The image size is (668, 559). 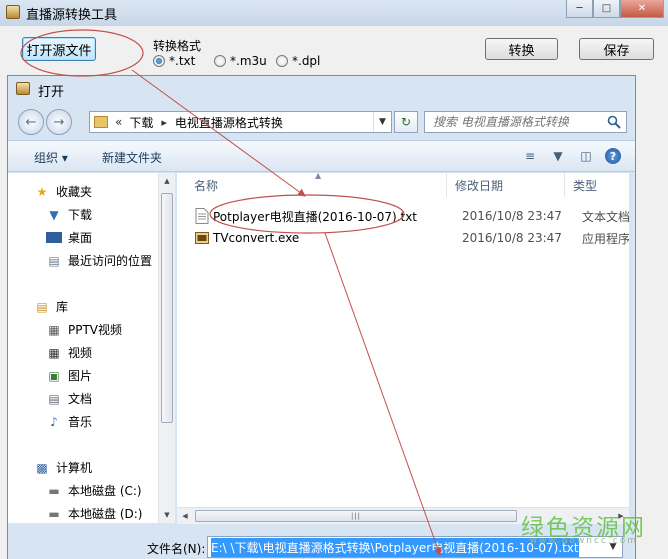 What do you see at coordinates (101, 122) in the screenshot?
I see `folder-icon` at bounding box center [101, 122].